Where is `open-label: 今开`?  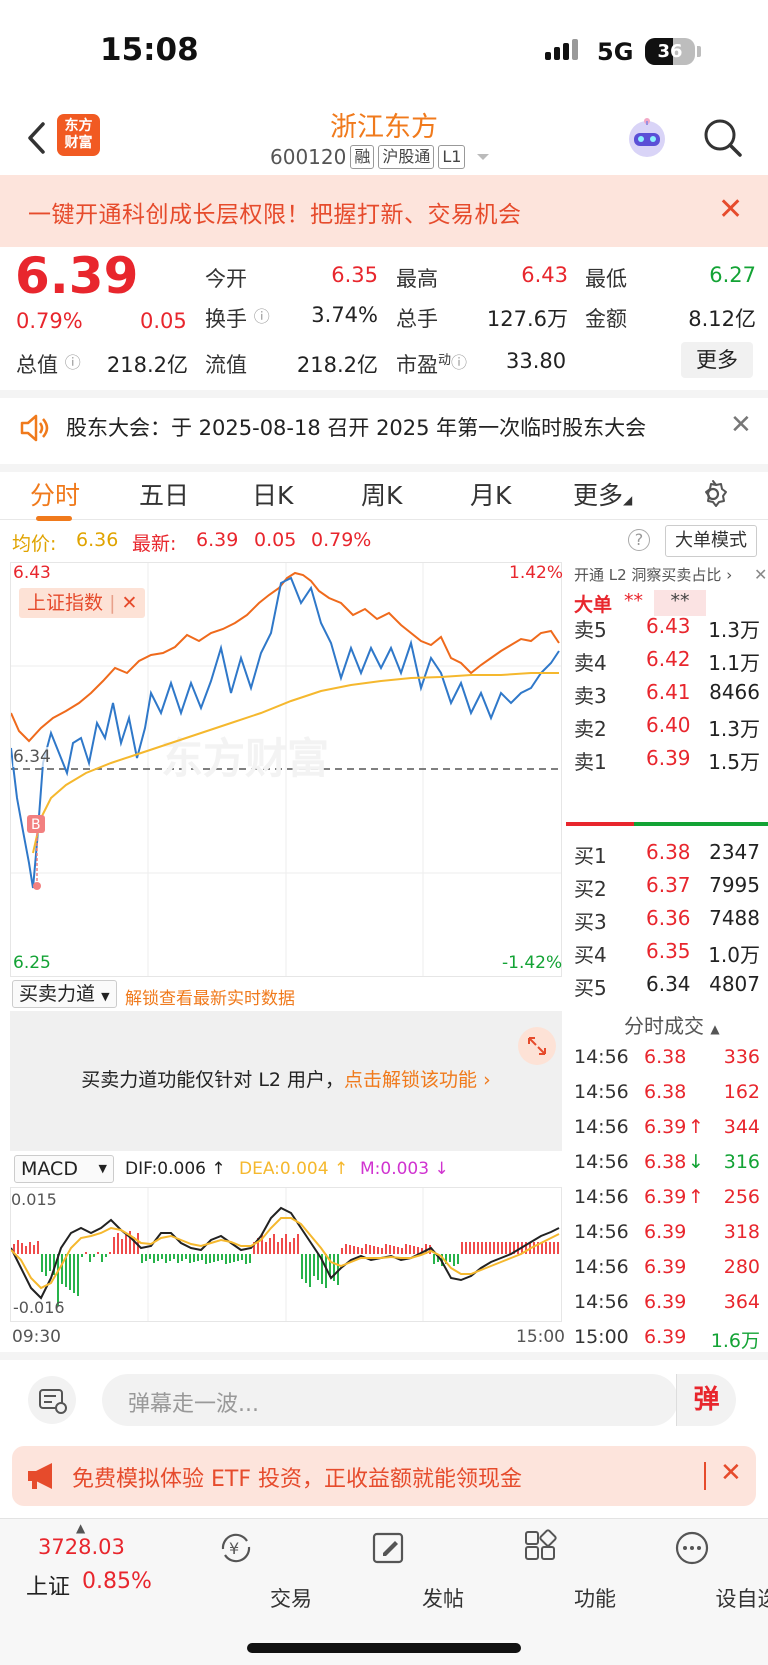 open-label: 今开 is located at coordinates (226, 279).